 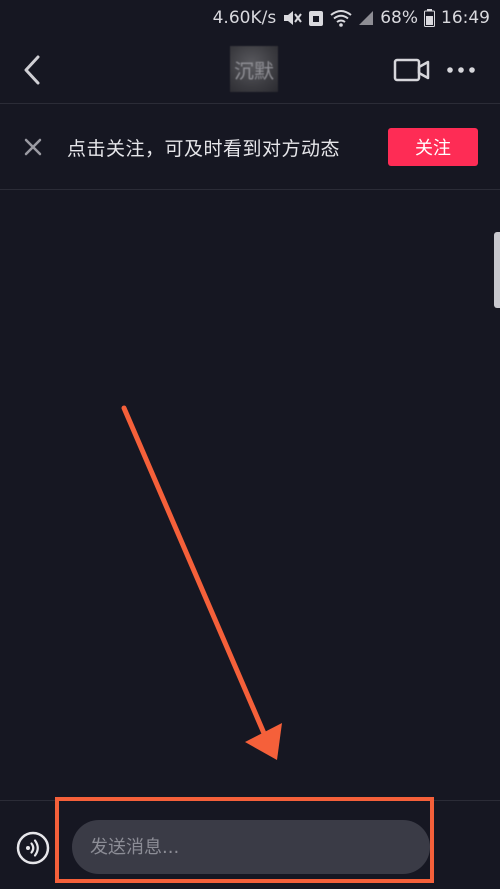 I want to click on voice-icon, so click(x=33, y=848).